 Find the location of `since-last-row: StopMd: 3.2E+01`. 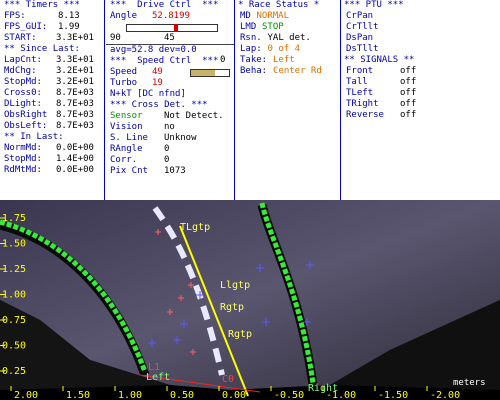

since-last-row: StopMd: 3.2E+01 is located at coordinates (52, 82).